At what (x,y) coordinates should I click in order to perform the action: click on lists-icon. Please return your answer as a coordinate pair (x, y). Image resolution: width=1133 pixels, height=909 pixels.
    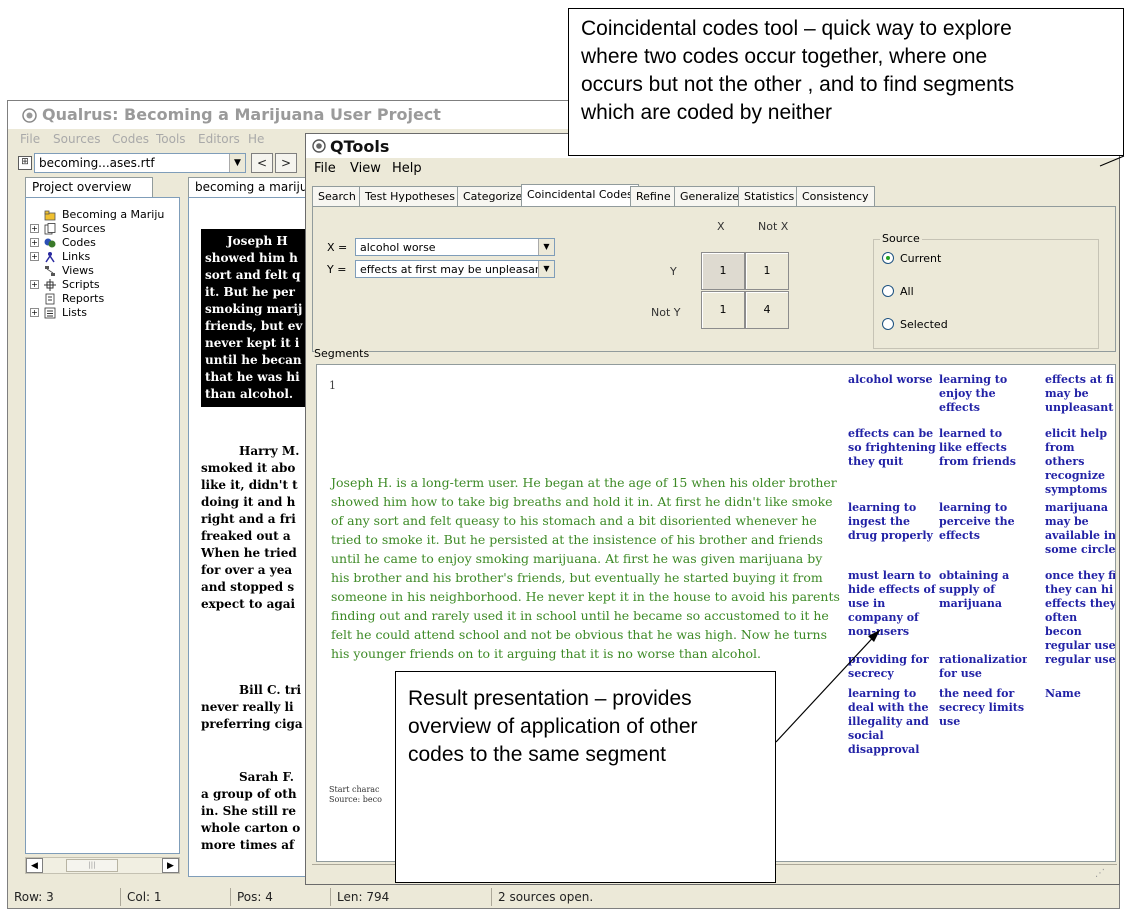
    Looking at the image, I should click on (50, 313).